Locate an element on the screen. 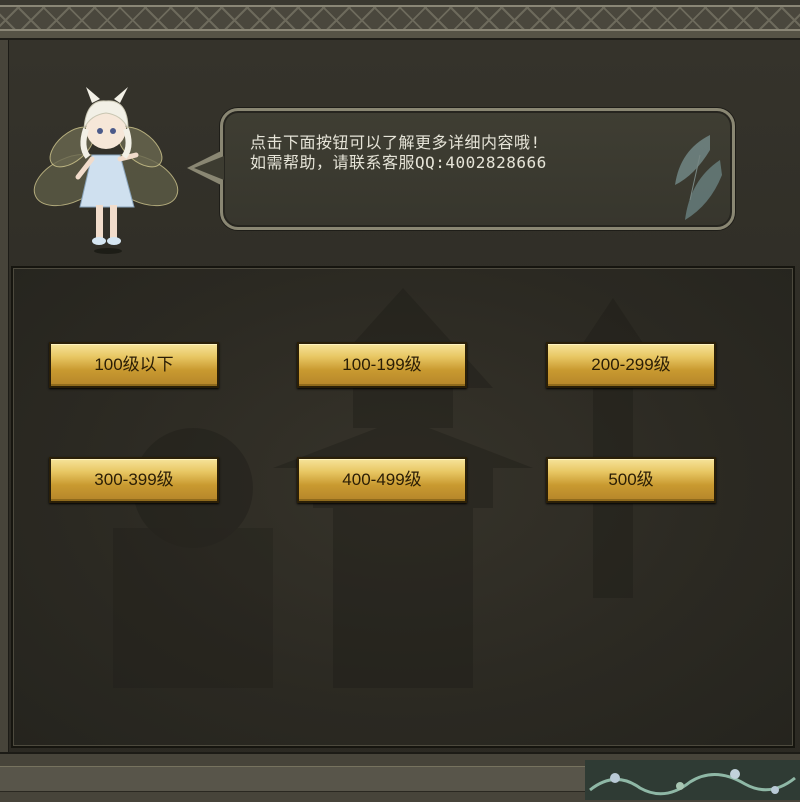 This screenshot has height=802, width=800. level-100-199-button: 100-199级 is located at coordinates (382, 365).